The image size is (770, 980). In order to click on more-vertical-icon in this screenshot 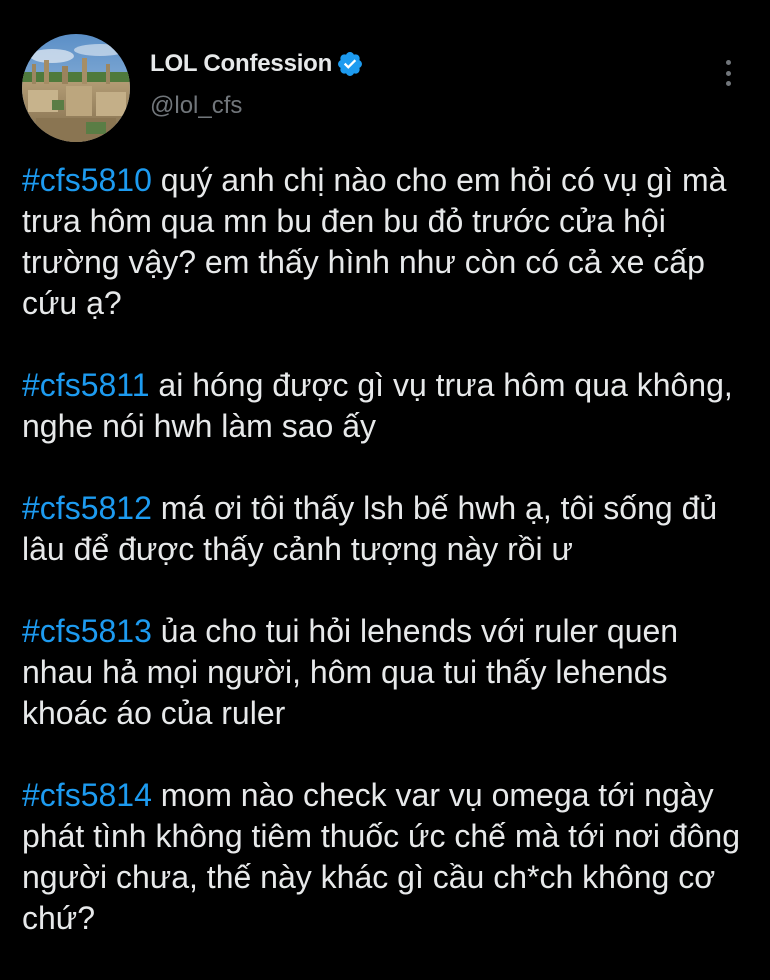, I will do `click(728, 73)`.